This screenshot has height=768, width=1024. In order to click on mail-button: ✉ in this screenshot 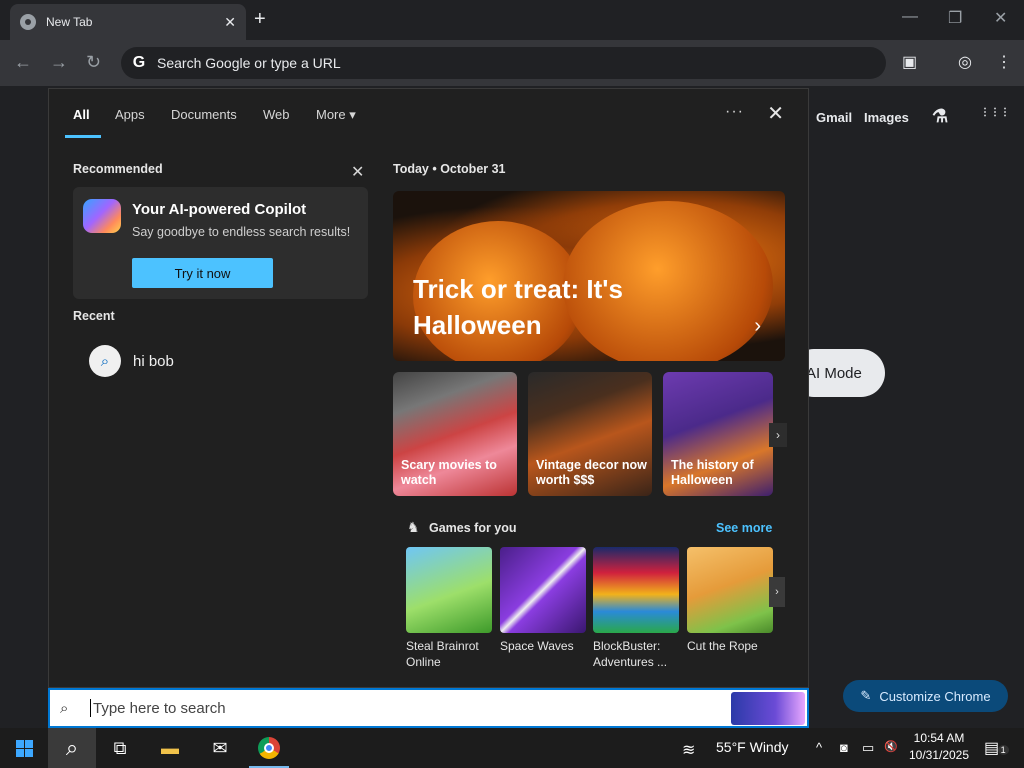, I will do `click(220, 748)`.